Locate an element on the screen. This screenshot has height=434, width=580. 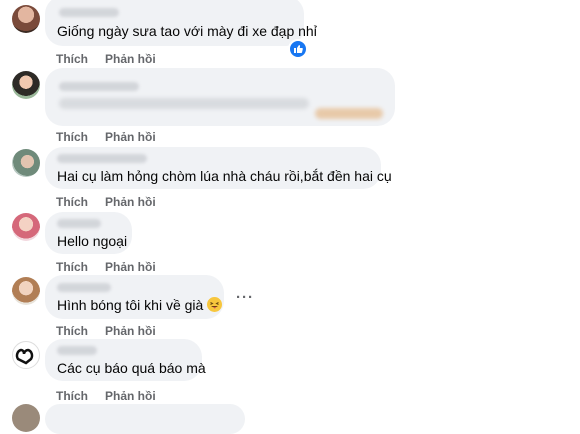
comment-bubble: Hình bóng tôi khi về già is located at coordinates (134, 297).